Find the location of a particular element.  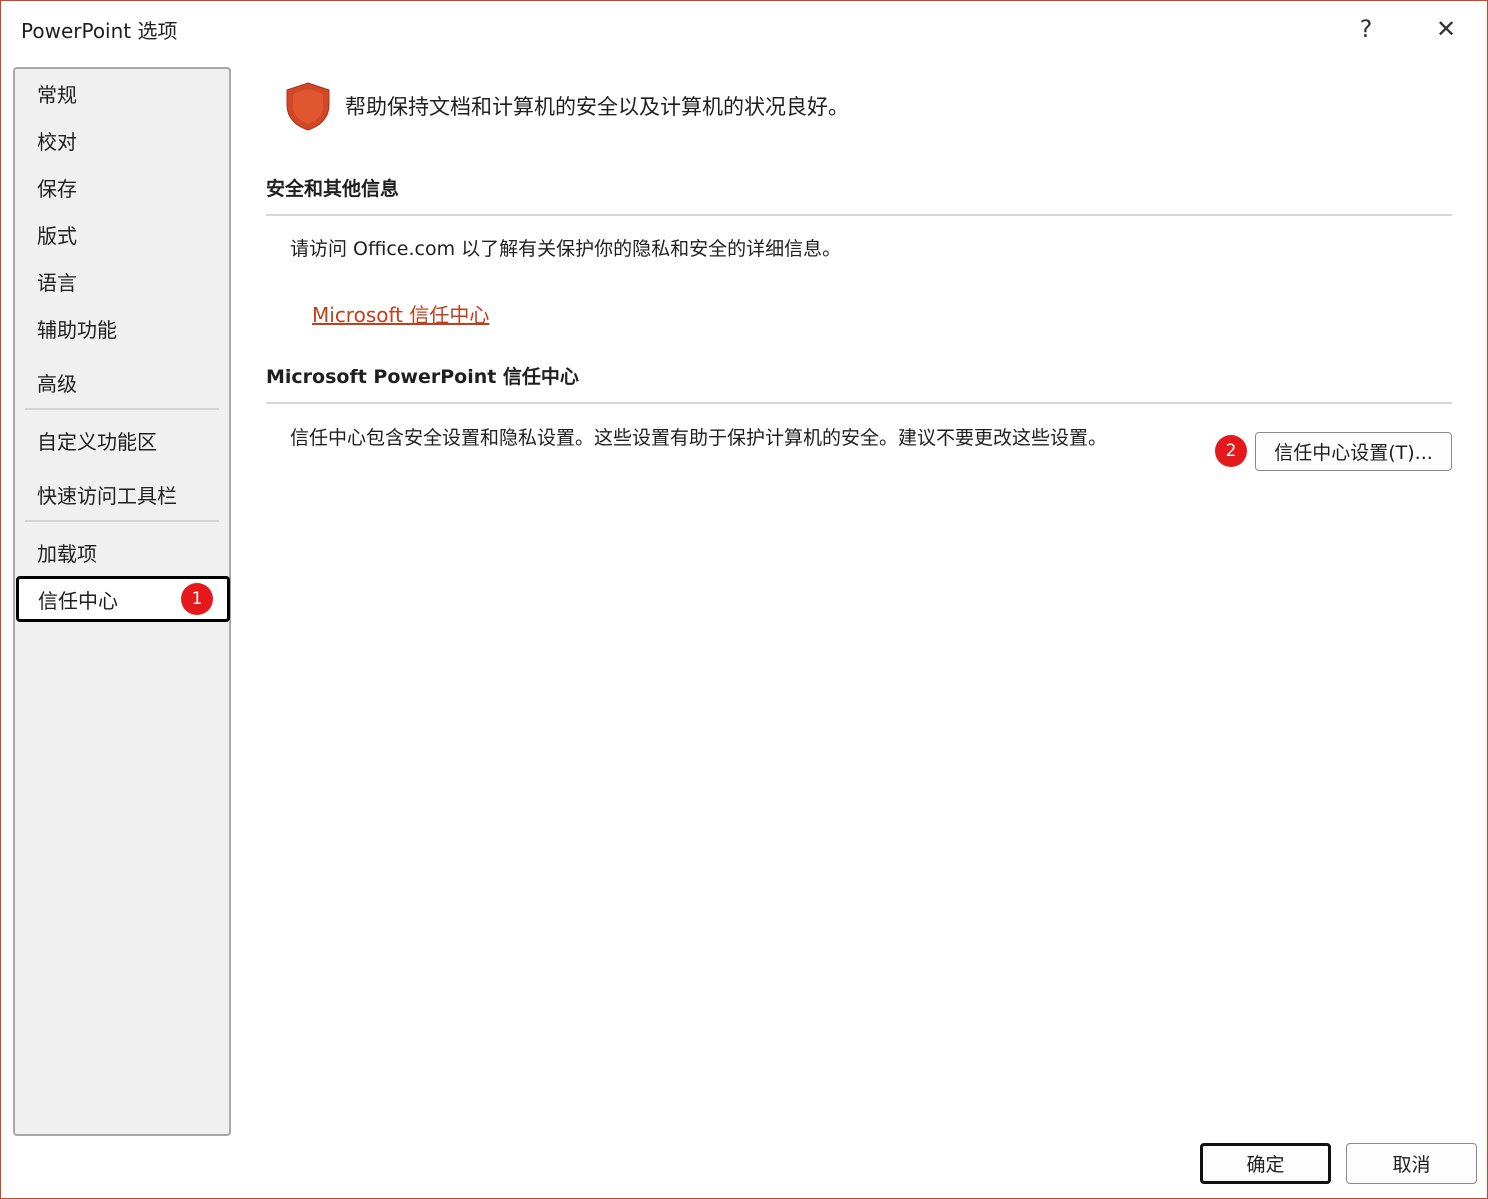

cancel-button: 取消 is located at coordinates (1411, 1163).